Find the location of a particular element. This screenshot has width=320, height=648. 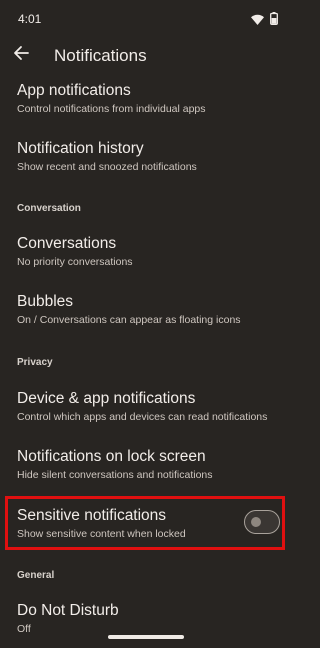

section-header-privacy: Privacy is located at coordinates (35, 362).